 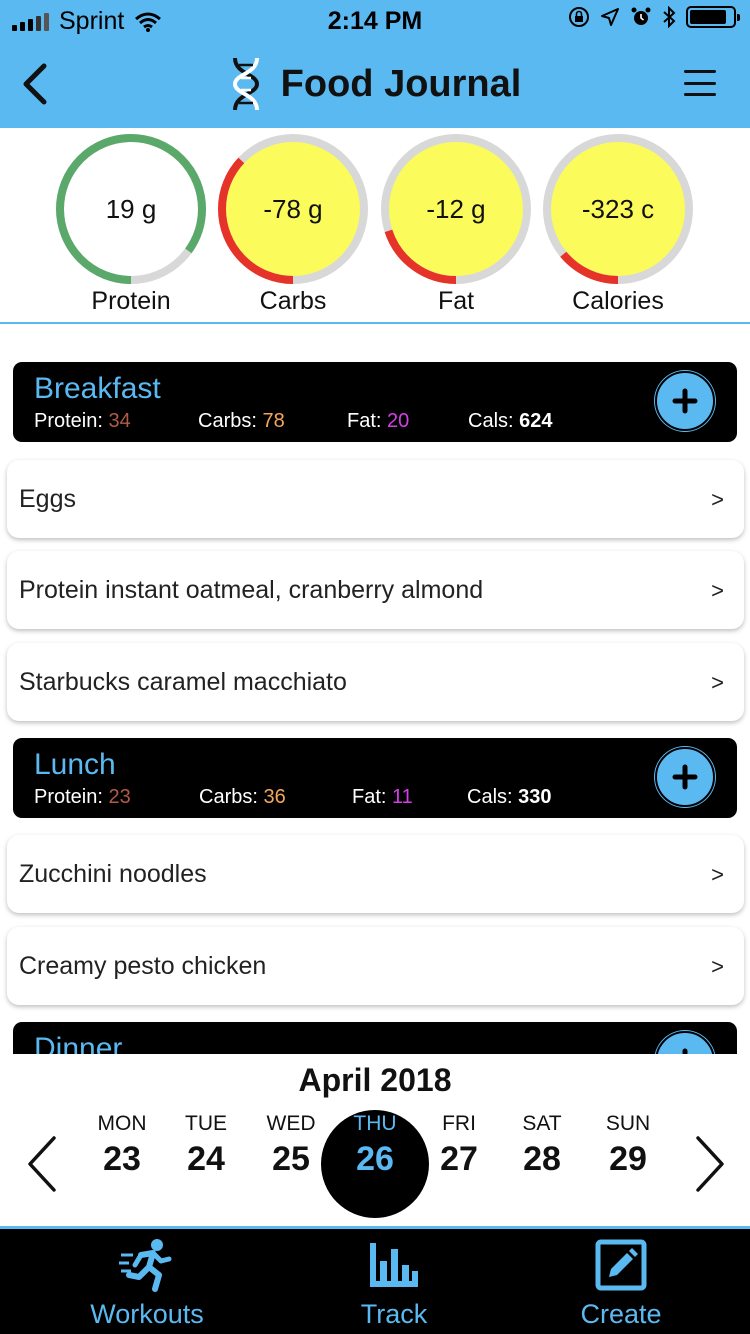 What do you see at coordinates (535, 797) in the screenshot?
I see `cals-value: 330` at bounding box center [535, 797].